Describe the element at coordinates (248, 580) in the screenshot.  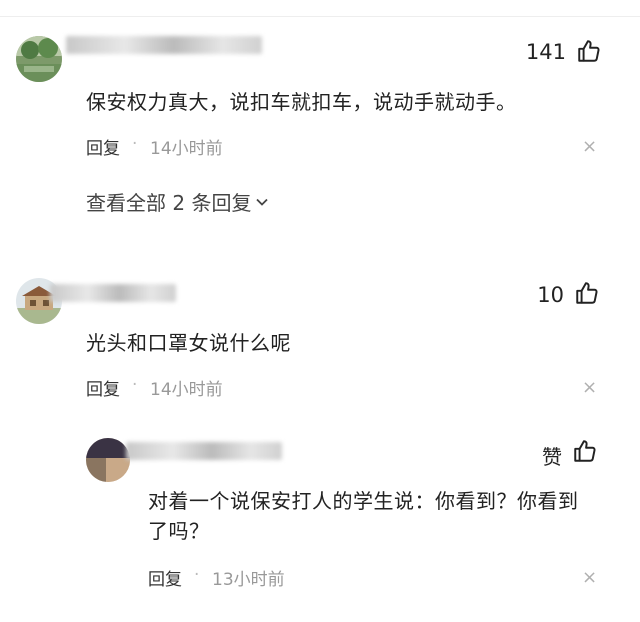
I see `timestamp: 13小时前` at that location.